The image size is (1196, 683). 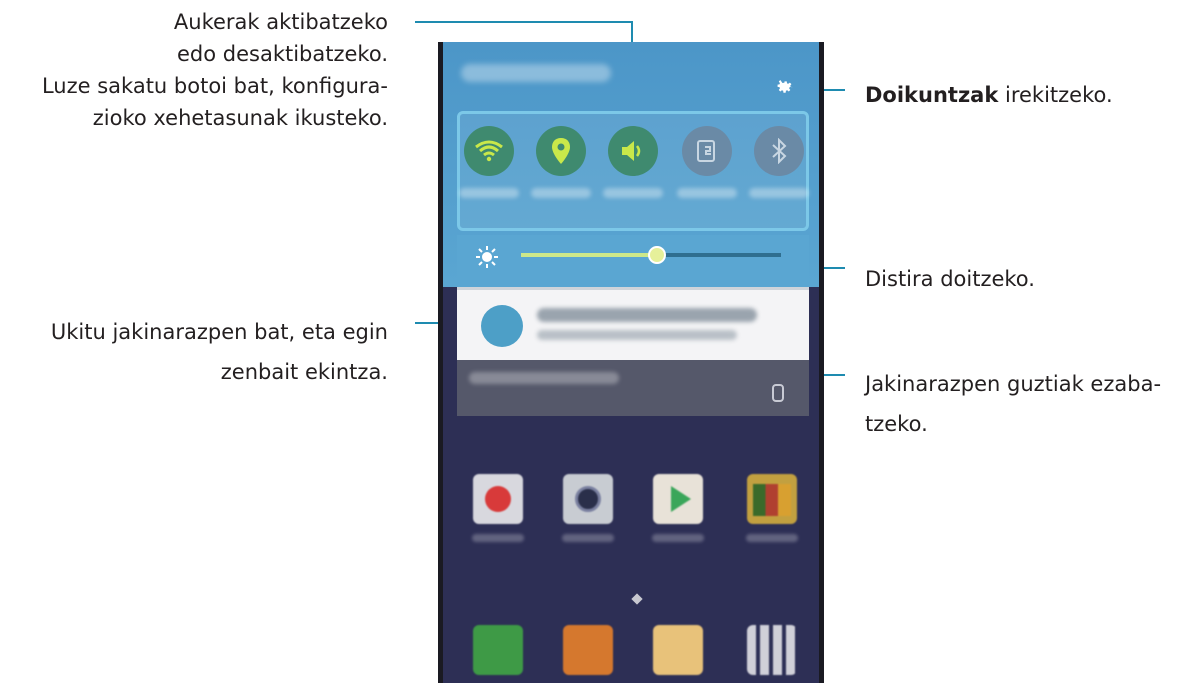 I want to click on wifi-icon, so click(x=489, y=151).